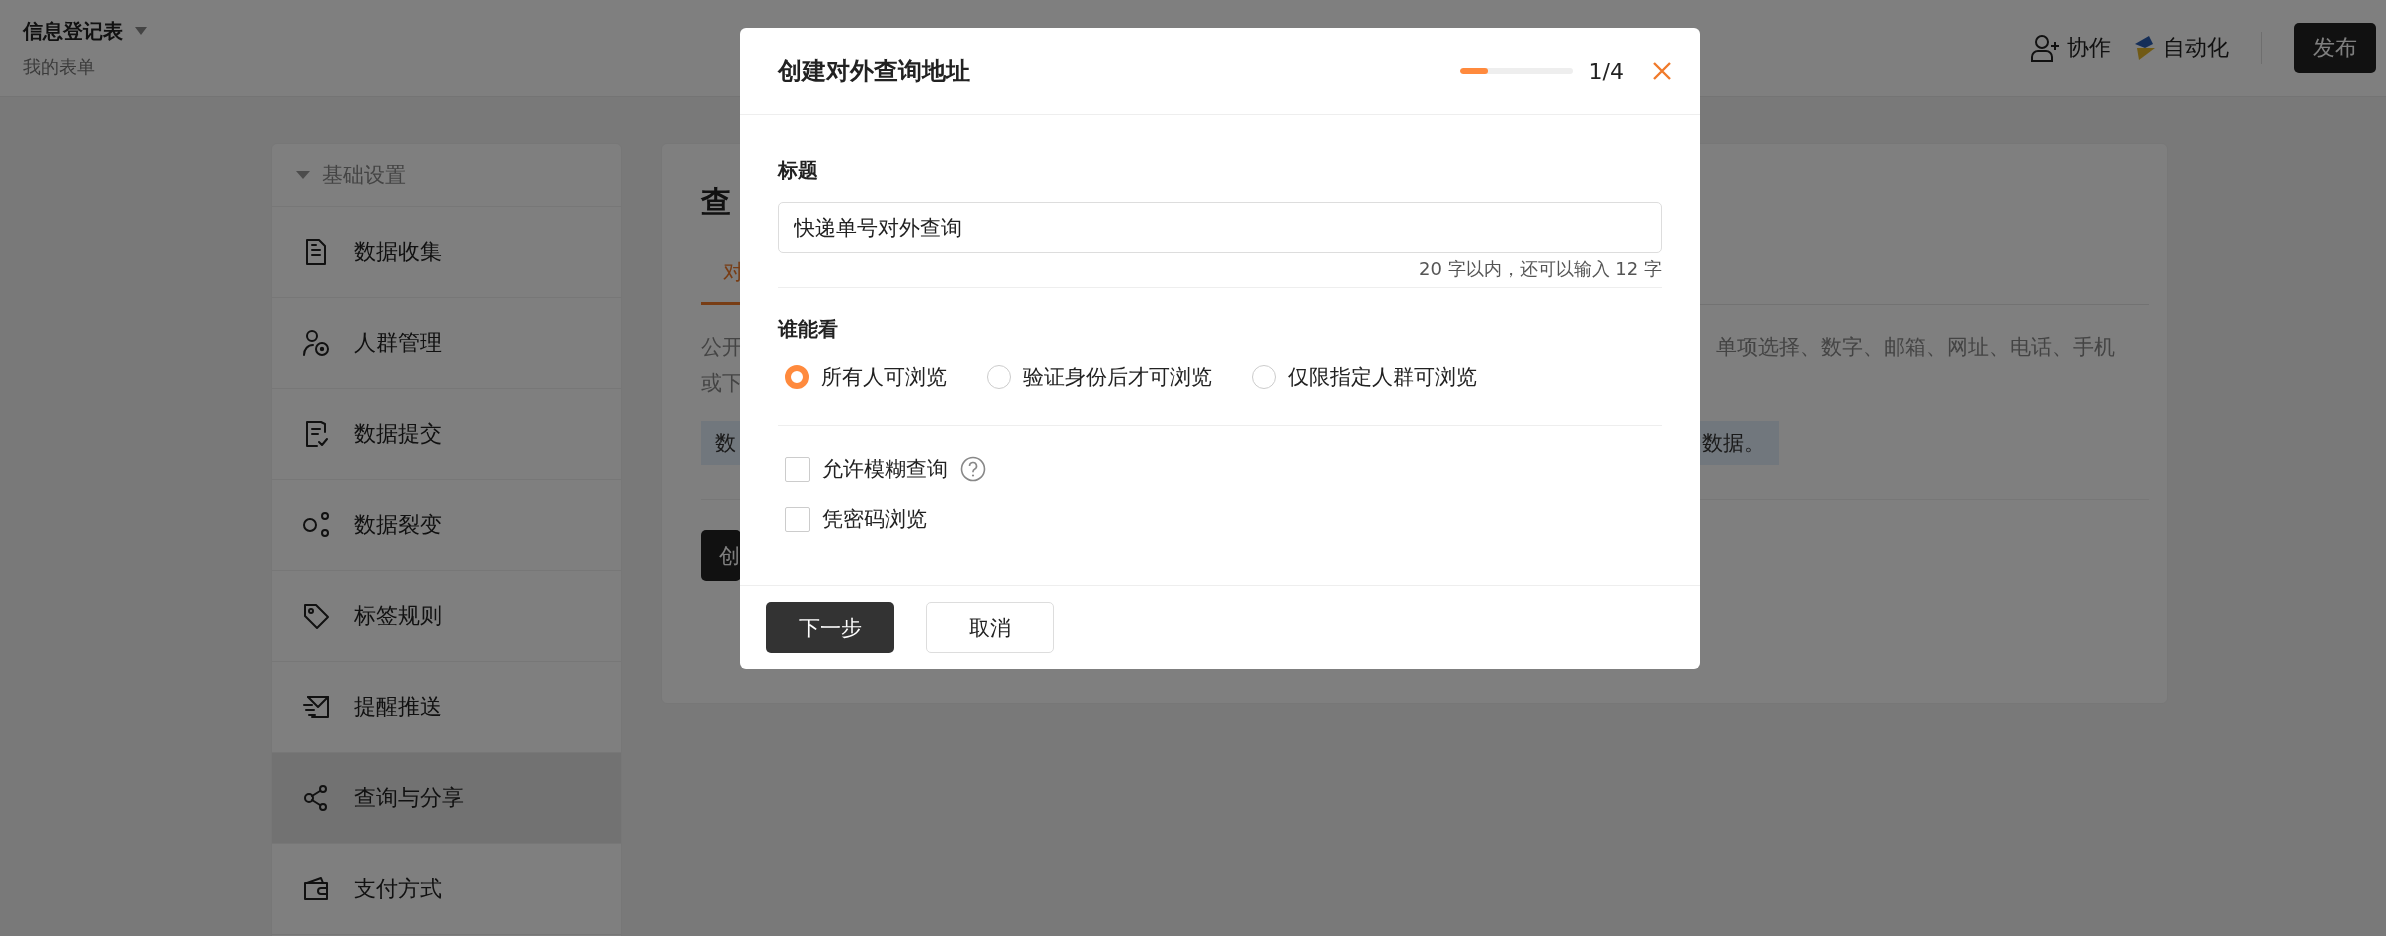 This screenshot has height=936, width=2386. I want to click on field-label: 标题, so click(798, 170).